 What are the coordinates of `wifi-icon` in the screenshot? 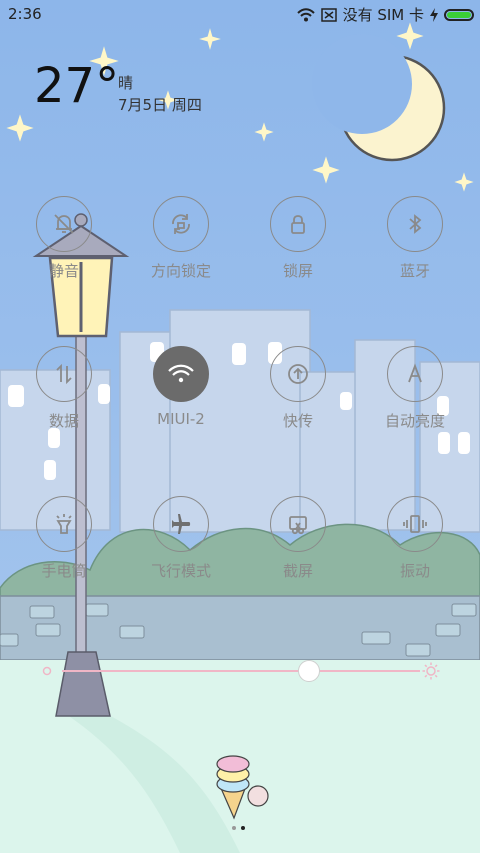 It's located at (181, 373).